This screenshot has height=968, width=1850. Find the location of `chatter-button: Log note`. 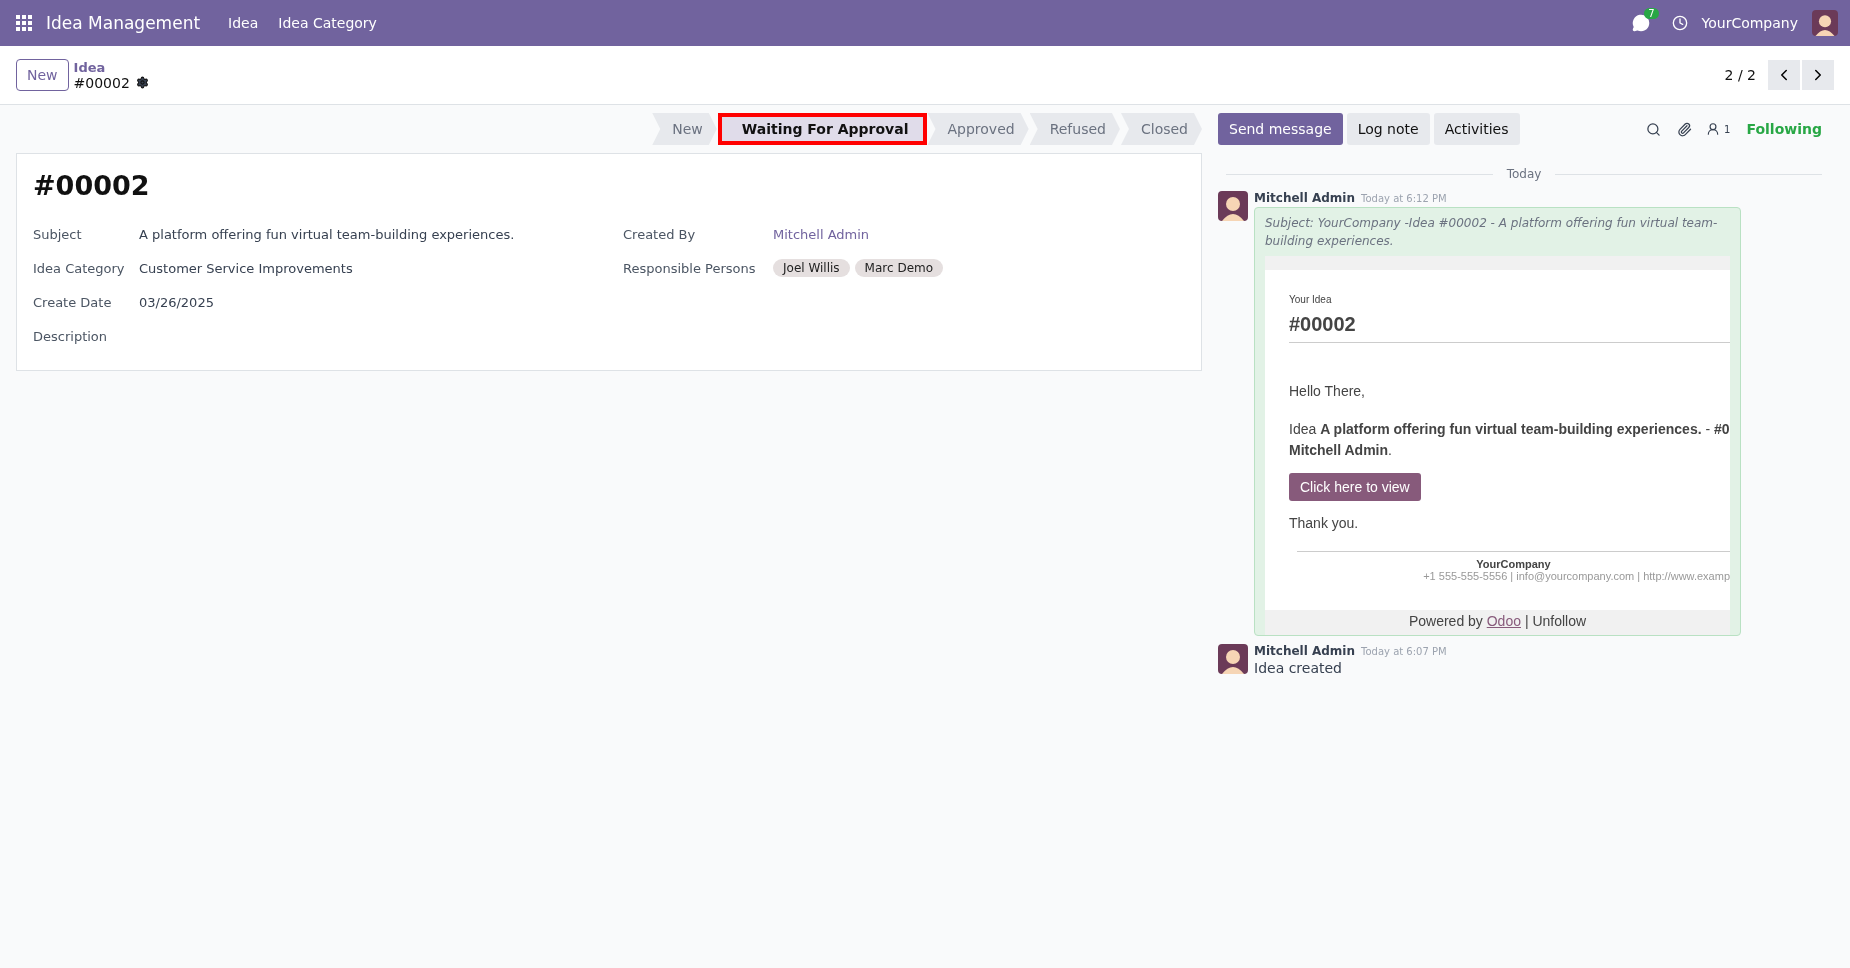

chatter-button: Log note is located at coordinates (1388, 129).